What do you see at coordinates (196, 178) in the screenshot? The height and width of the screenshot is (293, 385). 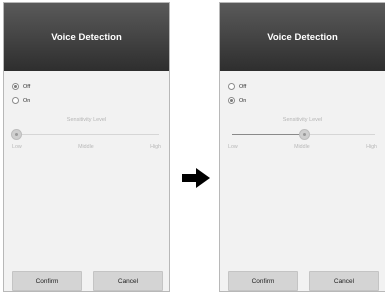 I see `arrow-right-icon` at bounding box center [196, 178].